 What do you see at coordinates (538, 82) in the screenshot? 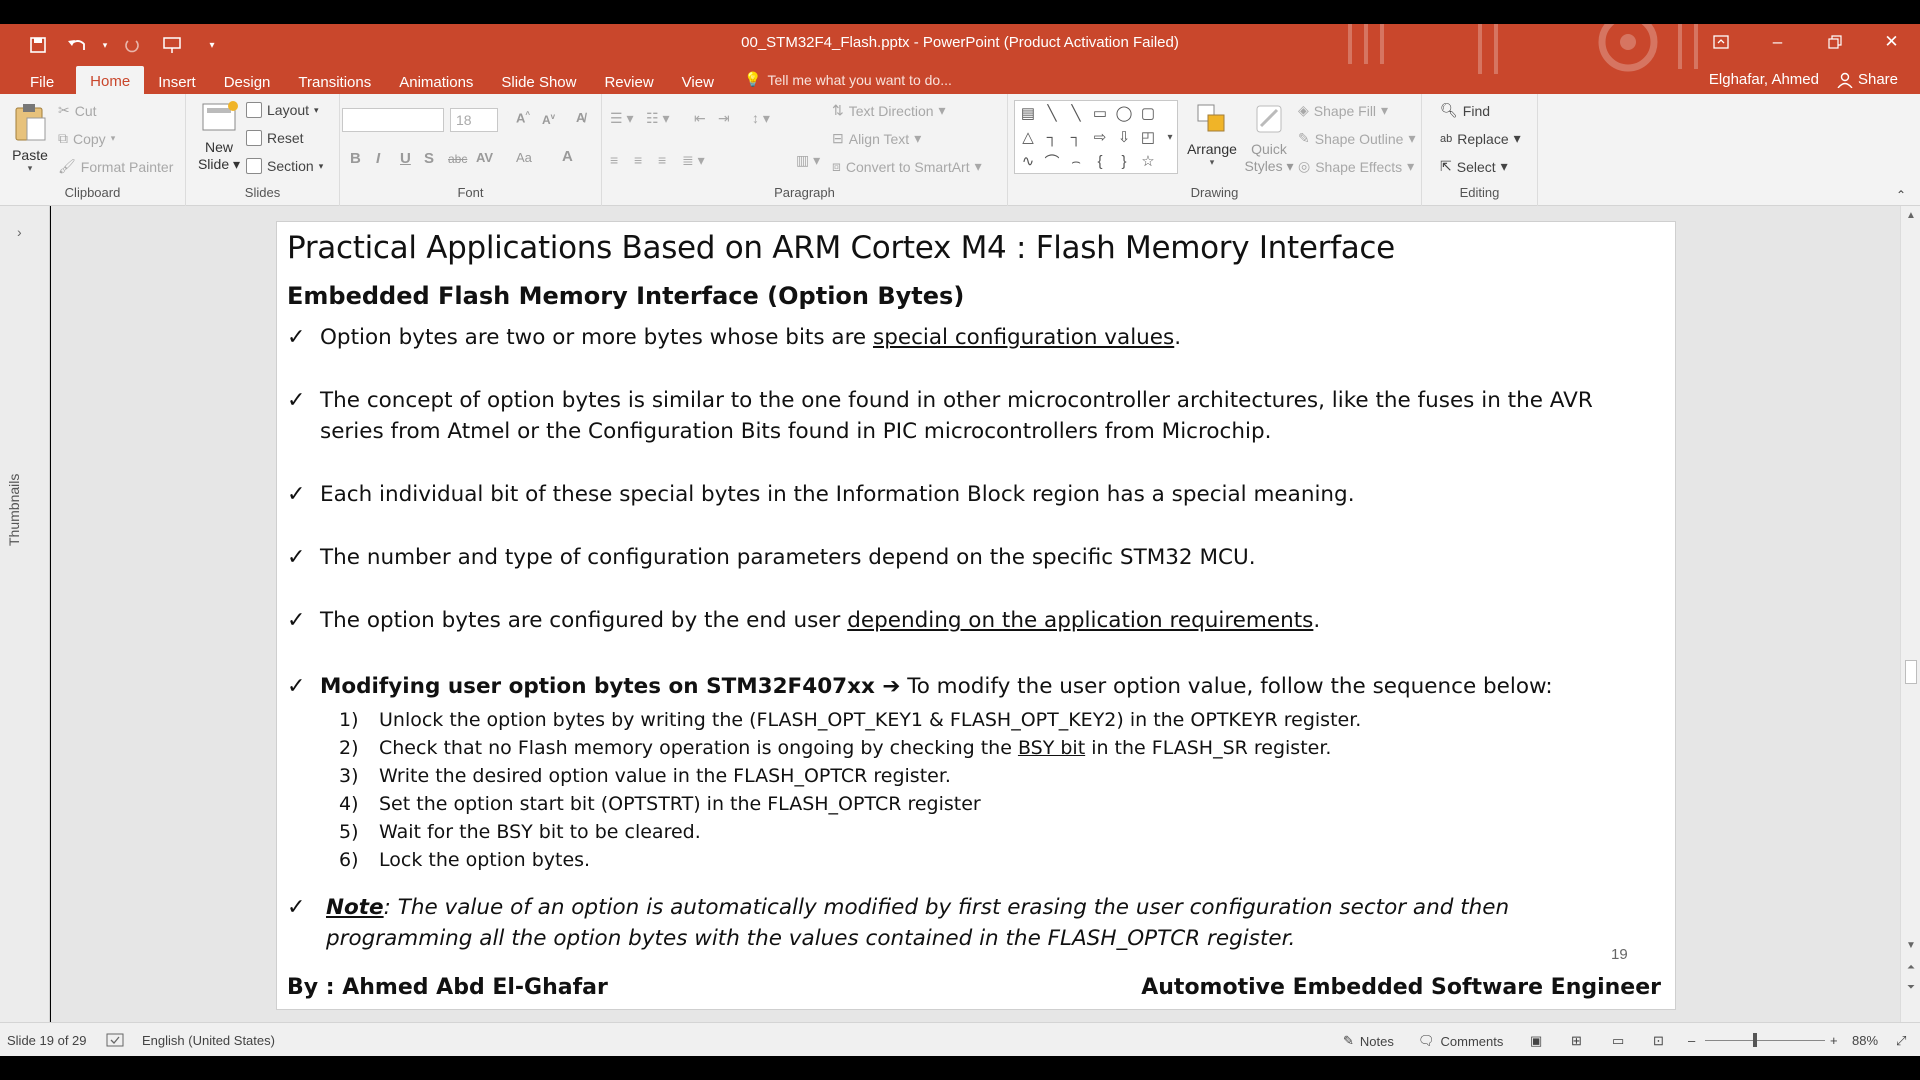
I see `tab-slide-show: Slide Show` at bounding box center [538, 82].